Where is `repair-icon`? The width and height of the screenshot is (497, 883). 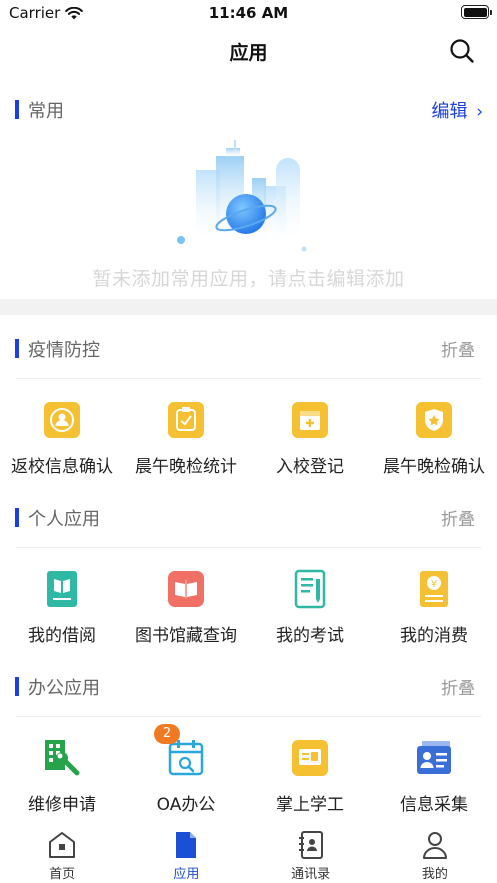
repair-icon is located at coordinates (62, 758).